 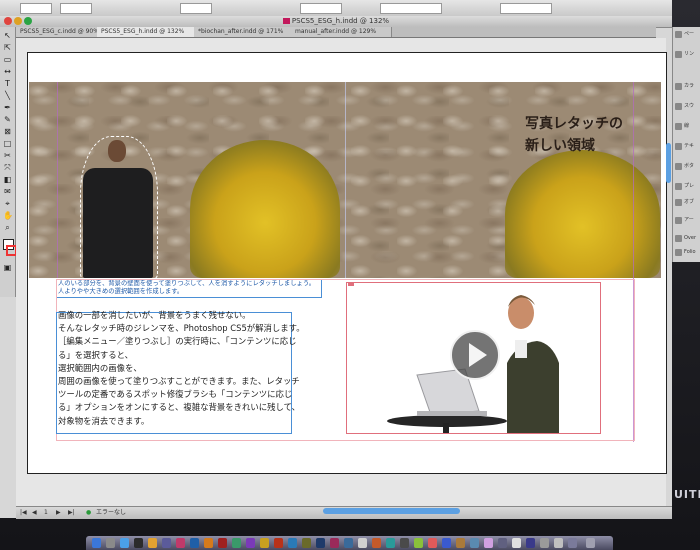 What do you see at coordinates (7, 47) in the screenshot?
I see `direct-selection-tool-icon: ⇱` at bounding box center [7, 47].